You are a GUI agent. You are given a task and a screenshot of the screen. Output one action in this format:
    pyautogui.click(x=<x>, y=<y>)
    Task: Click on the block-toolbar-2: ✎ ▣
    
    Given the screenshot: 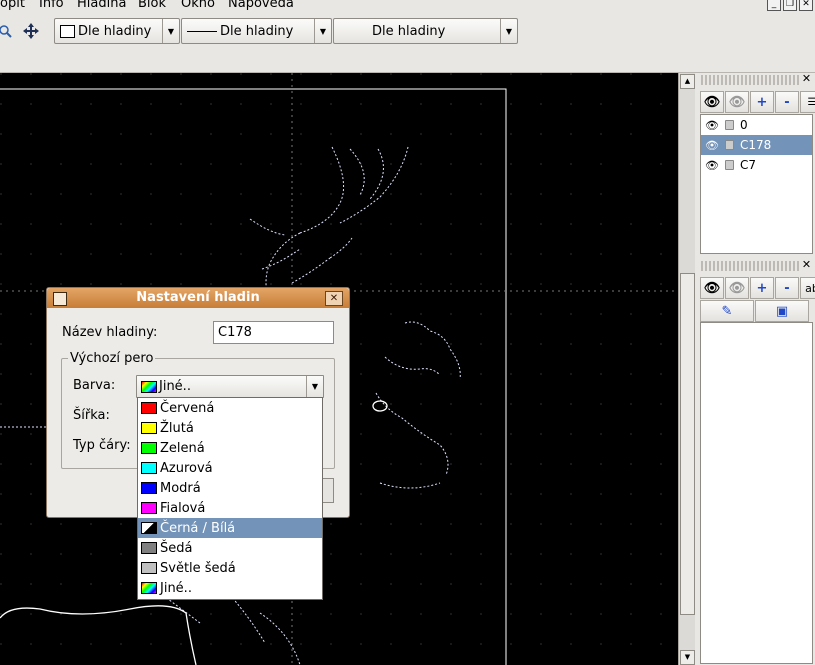 What is the action you would take?
    pyautogui.click(x=754, y=311)
    